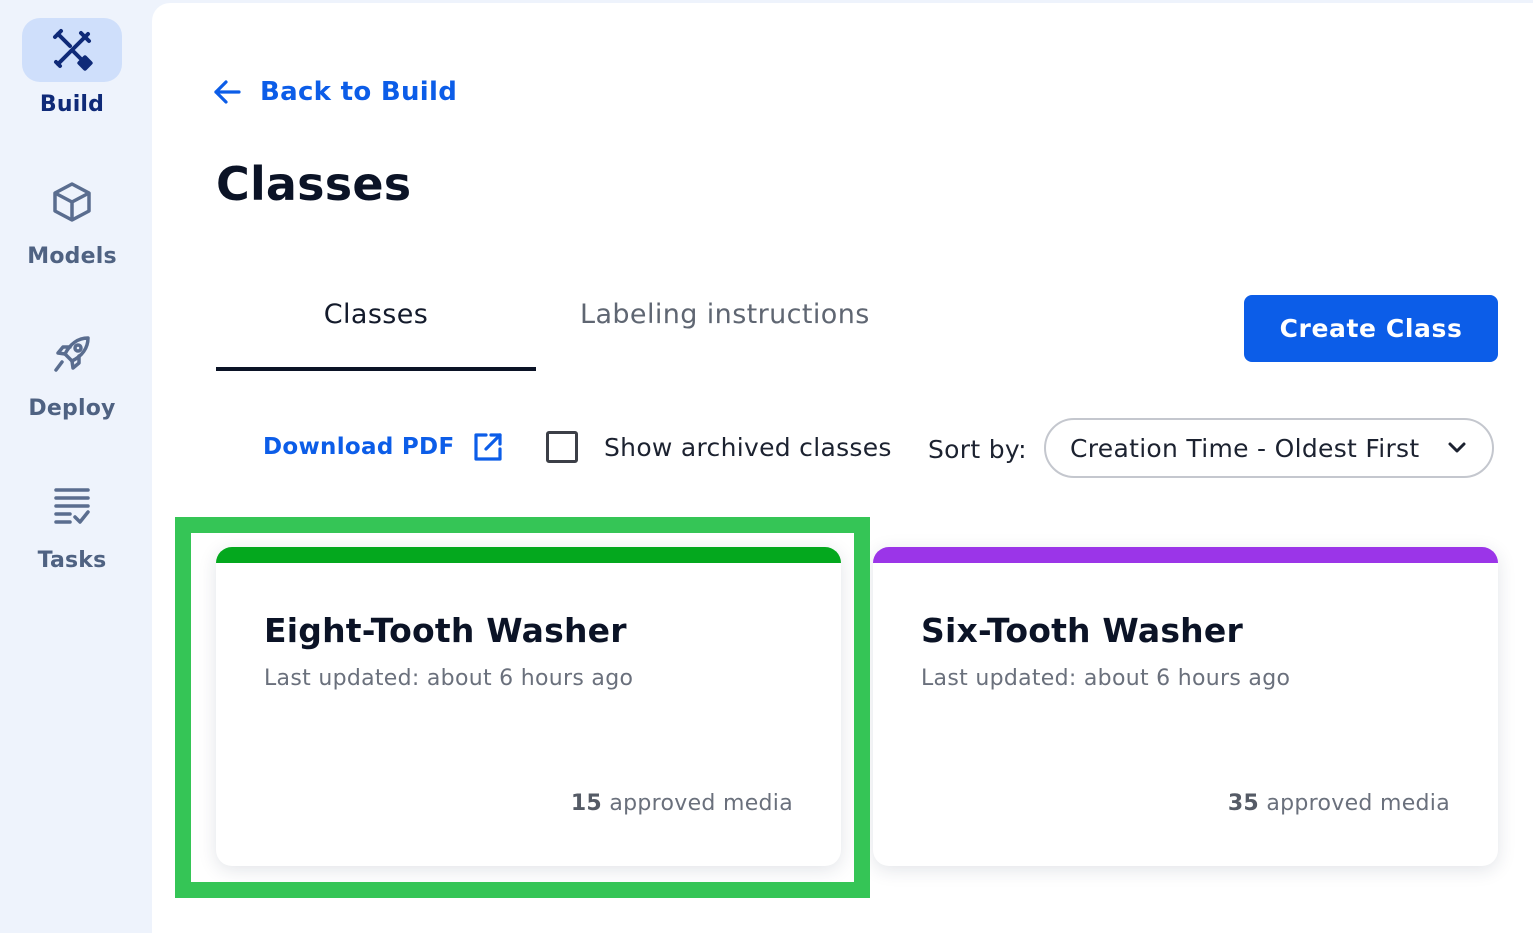 The width and height of the screenshot is (1533, 933). What do you see at coordinates (359, 447) in the screenshot?
I see `download-pdf-label: Download PDF` at bounding box center [359, 447].